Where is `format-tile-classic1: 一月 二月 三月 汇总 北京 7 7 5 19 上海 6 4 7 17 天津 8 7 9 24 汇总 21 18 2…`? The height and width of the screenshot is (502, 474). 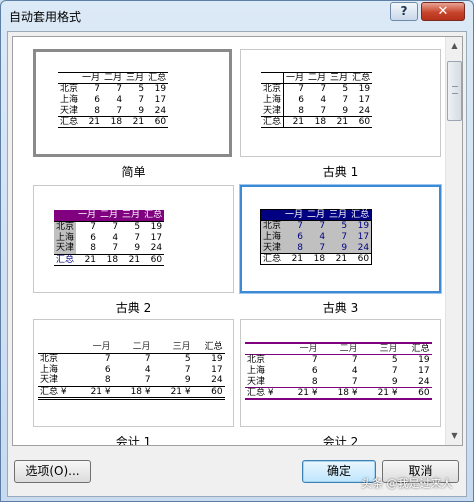
format-tile-classic1: 一月 二月 三月 汇总 北京 7 7 5 19 上海 6 4 7 17 天津 8 7 9 24 汇总 21 18 2… is located at coordinates (340, 103).